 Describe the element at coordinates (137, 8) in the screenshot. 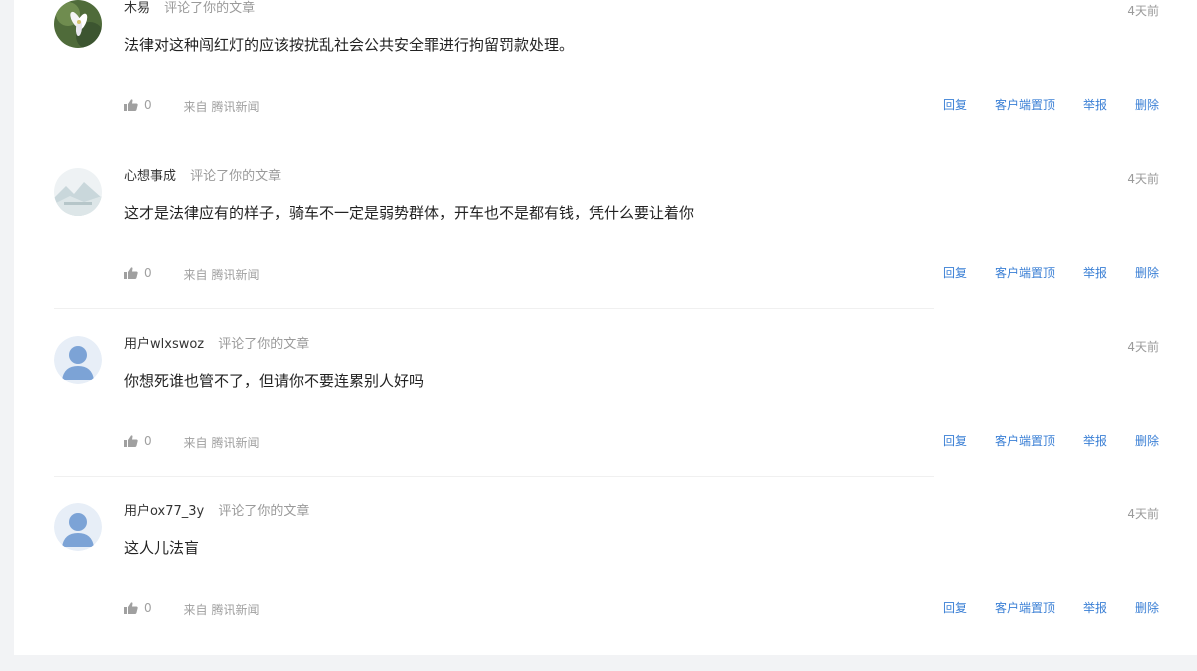

I see `username: 木易` at that location.